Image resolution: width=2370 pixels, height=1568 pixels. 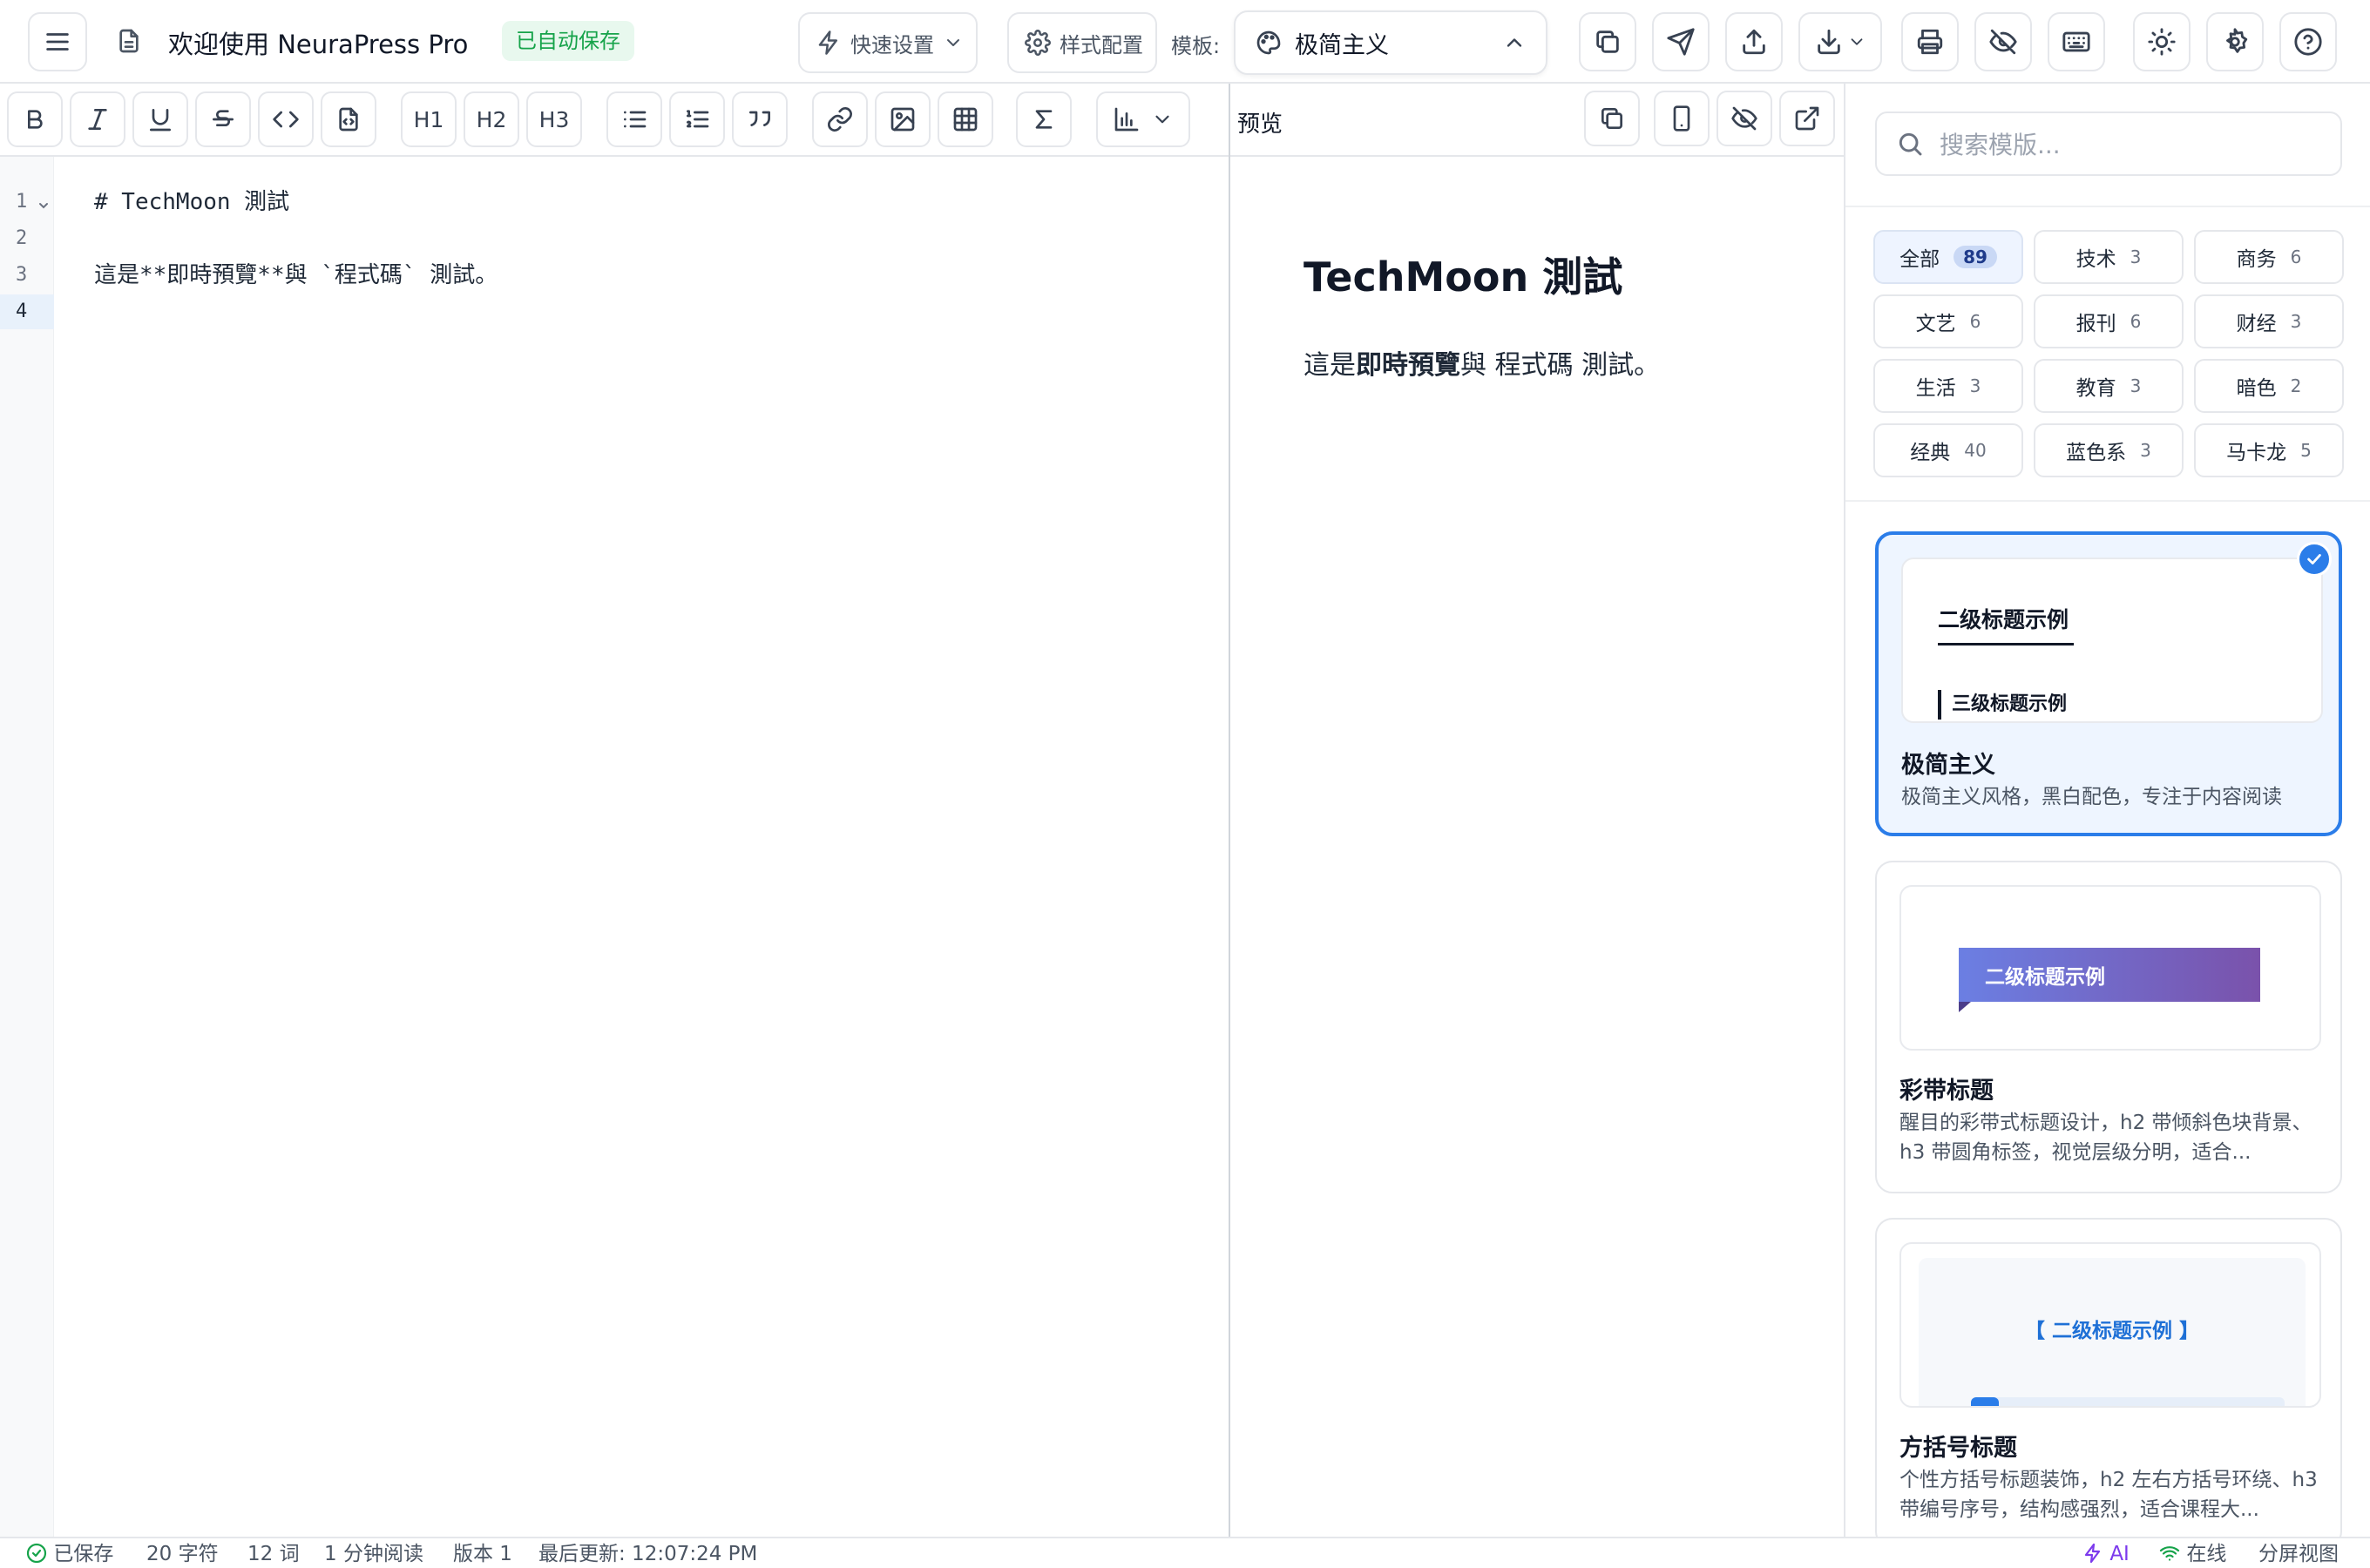 I want to click on category-newspaper: 报刊 6, so click(x=2109, y=321).